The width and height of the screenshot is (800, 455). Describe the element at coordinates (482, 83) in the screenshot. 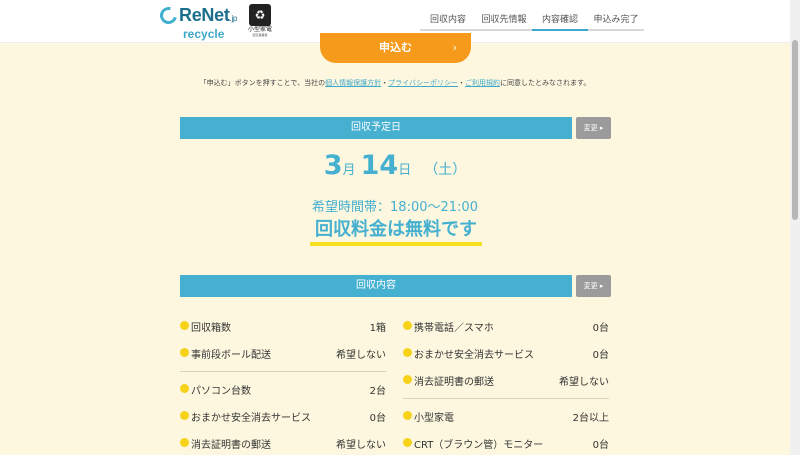

I see `terms-of-use-link: ご利用規約` at that location.